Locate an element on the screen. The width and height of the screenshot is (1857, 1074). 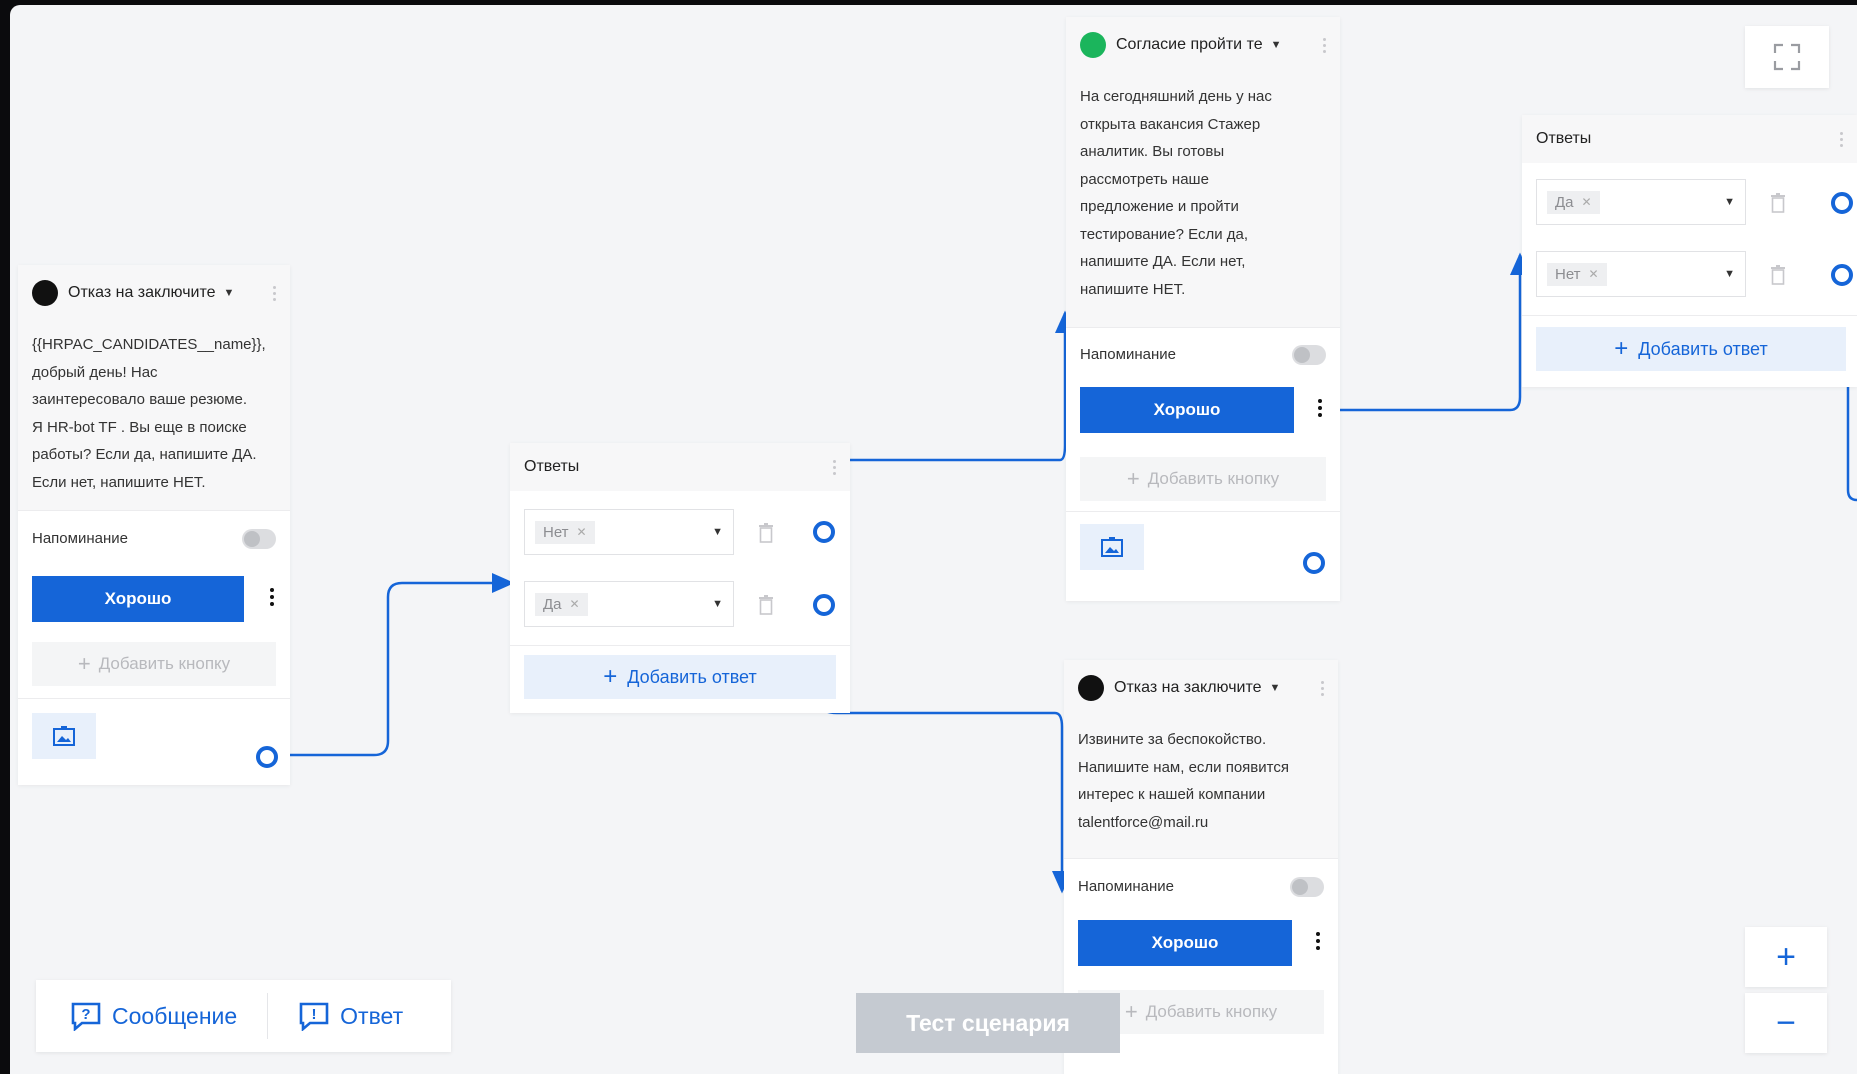
answer-chip: Да ✕ is located at coordinates (1573, 202).